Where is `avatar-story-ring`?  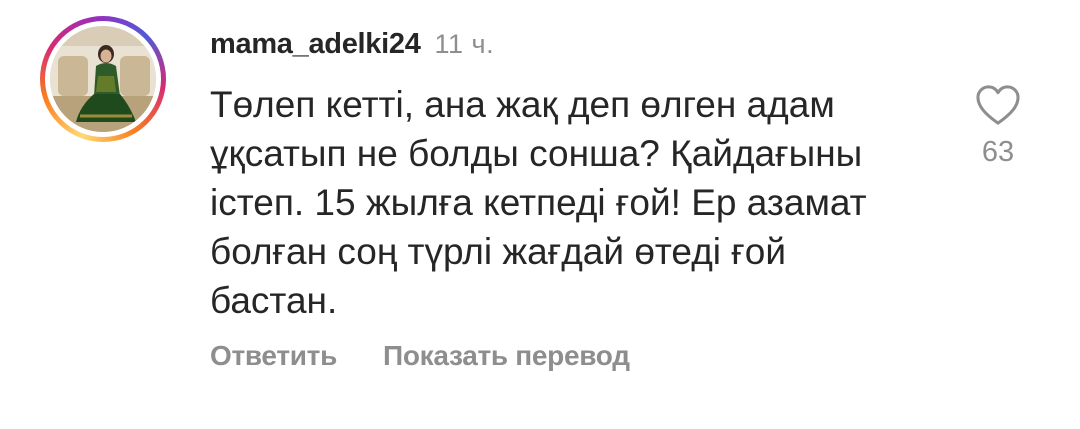
avatar-story-ring is located at coordinates (103, 79).